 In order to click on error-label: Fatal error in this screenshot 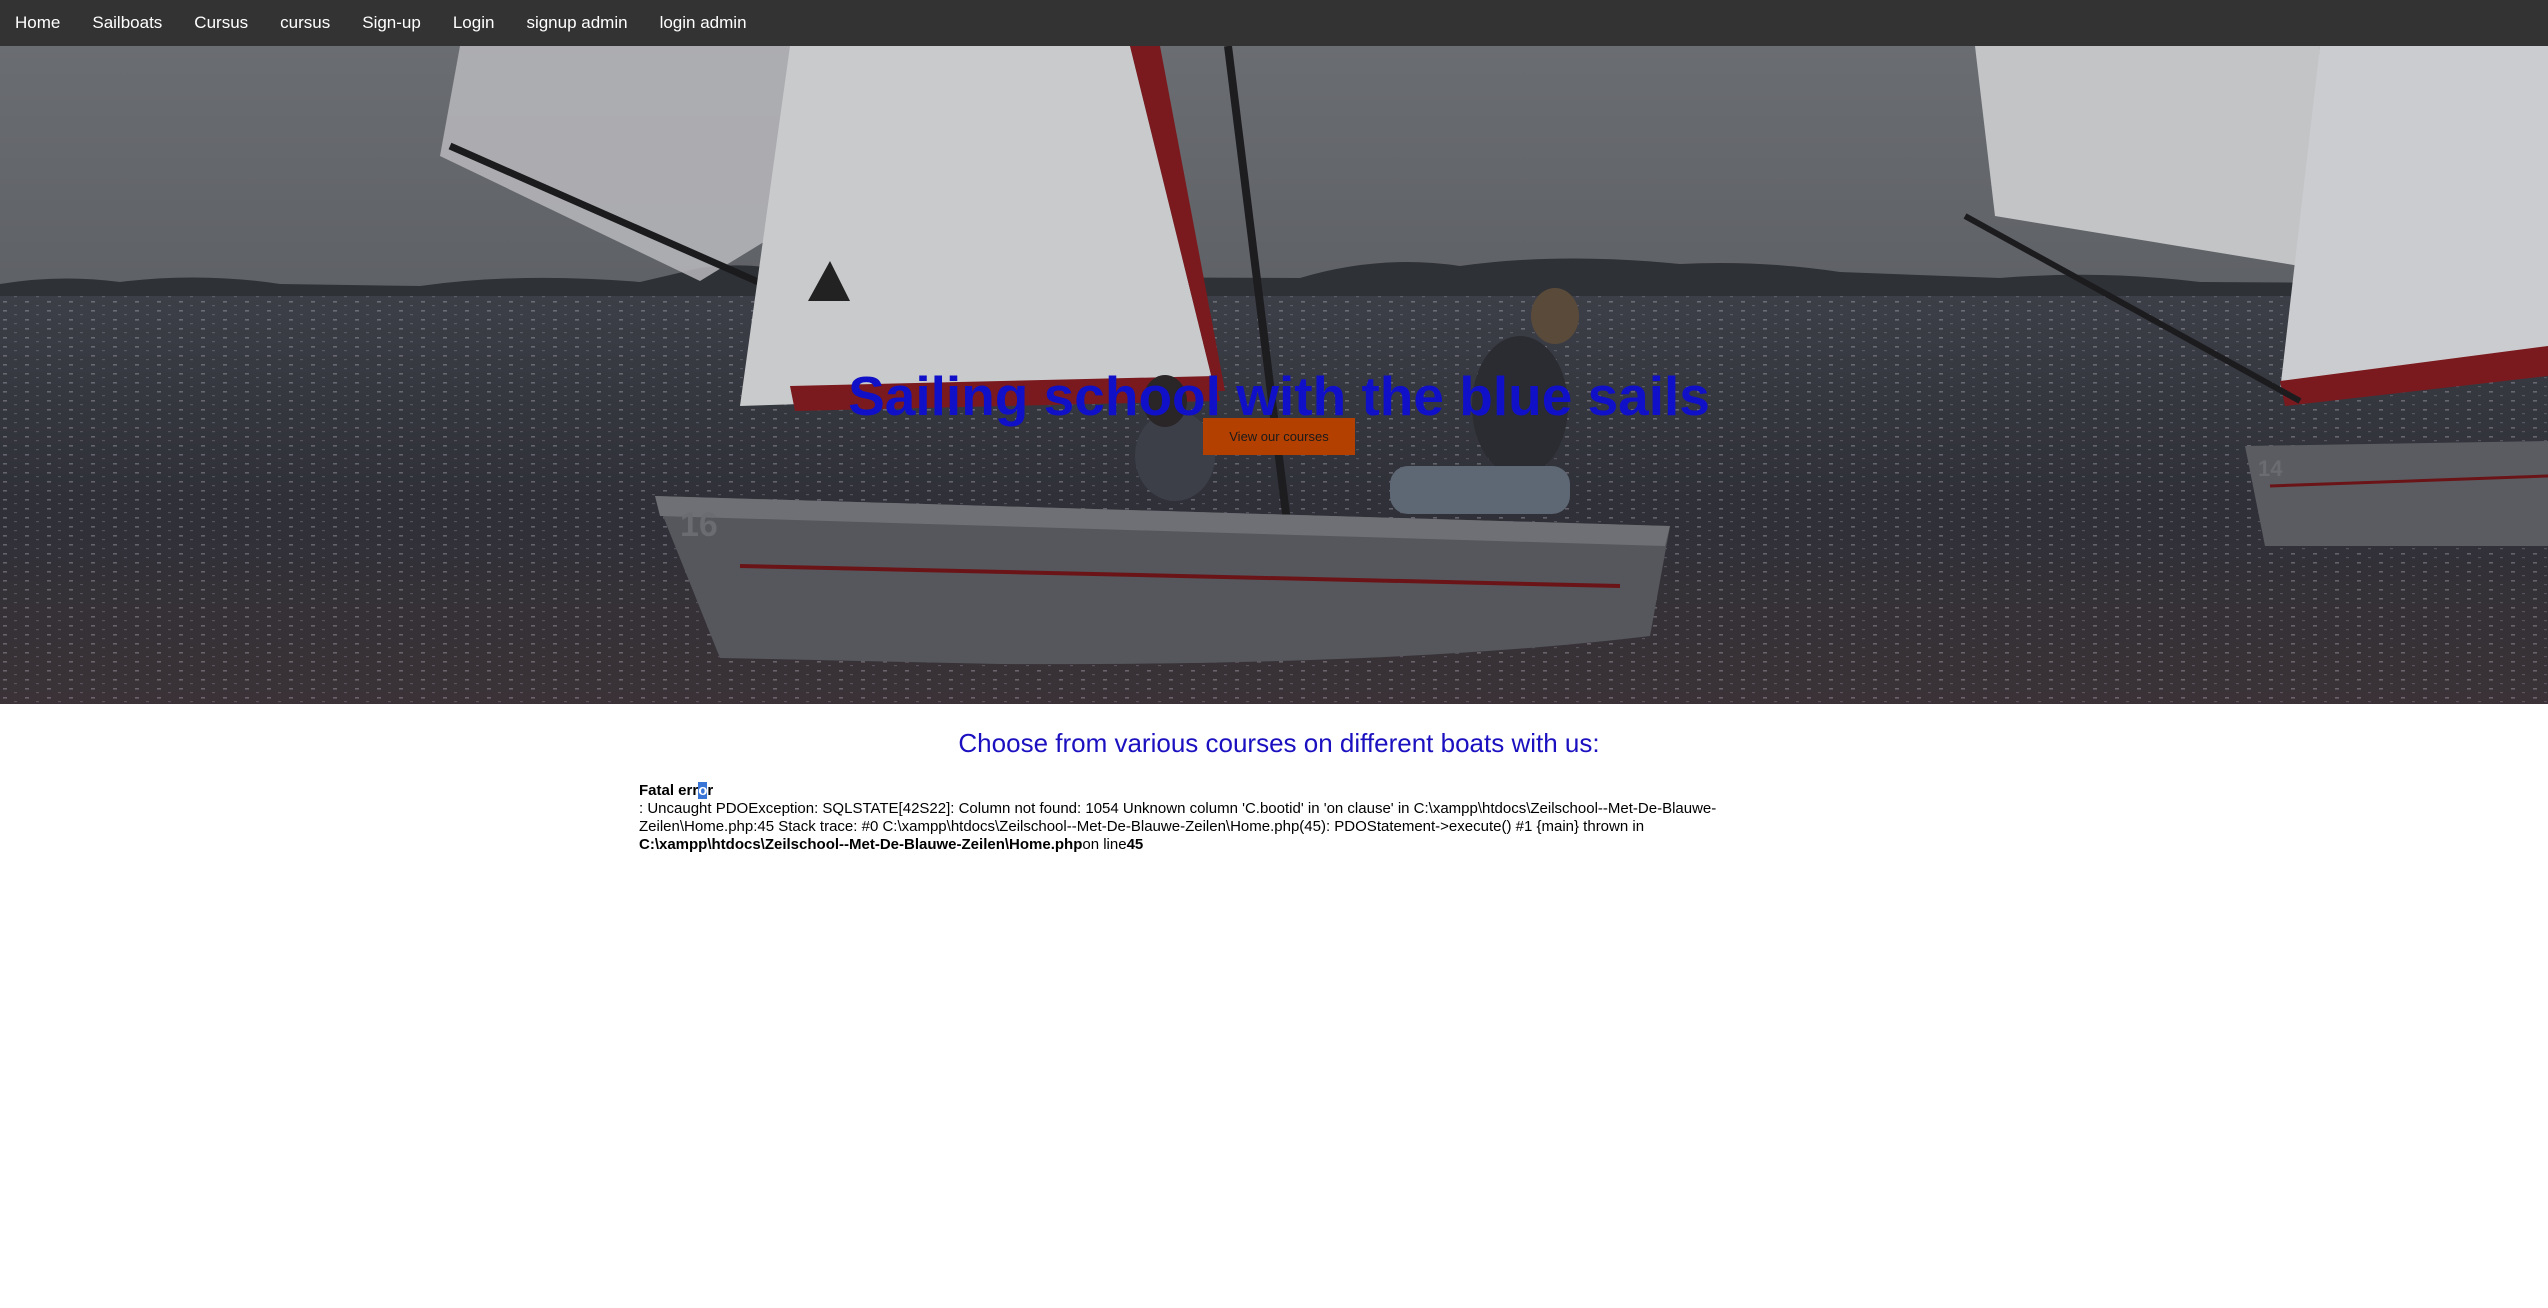, I will do `click(676, 790)`.